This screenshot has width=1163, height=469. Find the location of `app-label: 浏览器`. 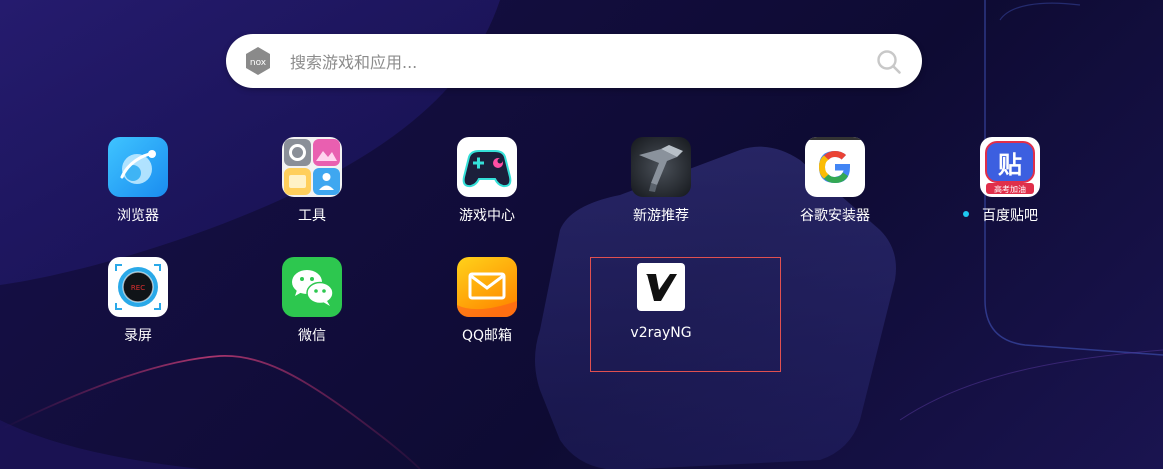

app-label: 浏览器 is located at coordinates (138, 216).